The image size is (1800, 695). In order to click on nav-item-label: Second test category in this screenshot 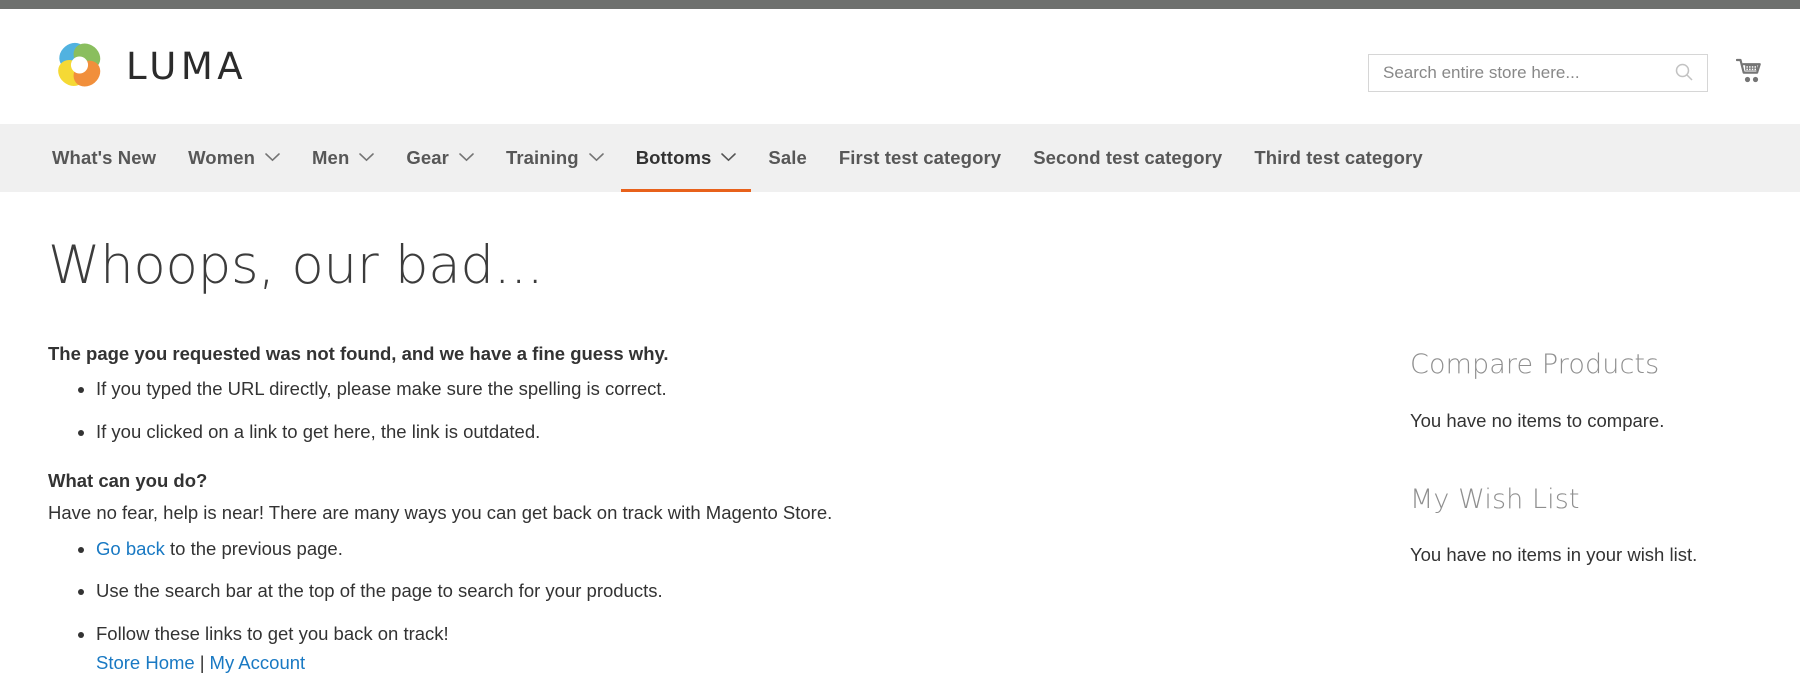, I will do `click(1128, 157)`.